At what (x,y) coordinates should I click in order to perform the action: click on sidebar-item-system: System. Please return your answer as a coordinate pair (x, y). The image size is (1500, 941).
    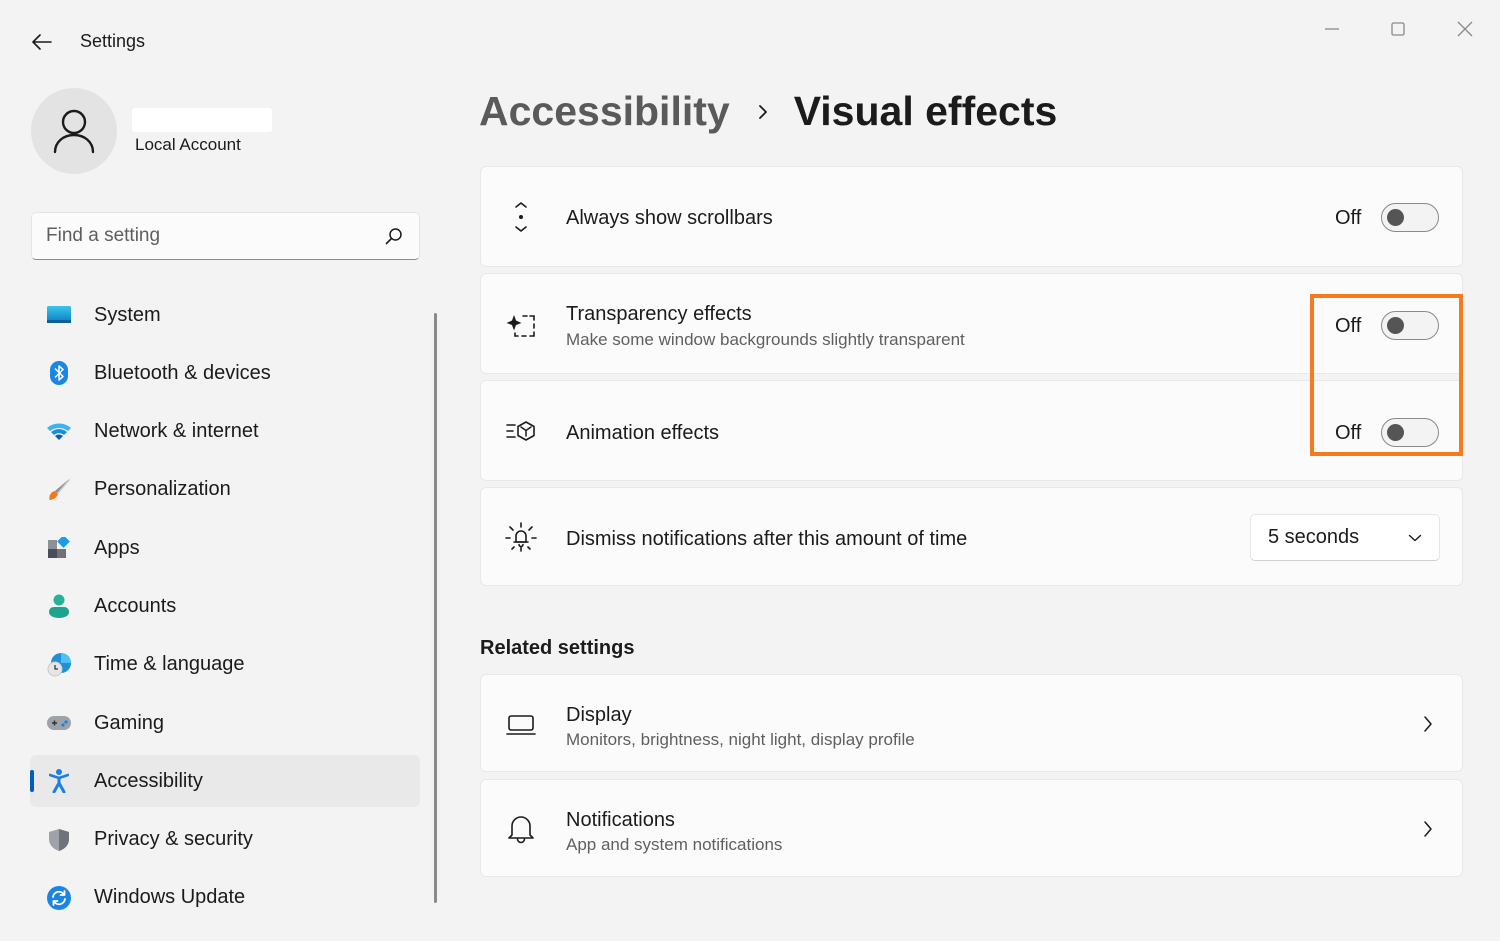
    Looking at the image, I should click on (225, 315).